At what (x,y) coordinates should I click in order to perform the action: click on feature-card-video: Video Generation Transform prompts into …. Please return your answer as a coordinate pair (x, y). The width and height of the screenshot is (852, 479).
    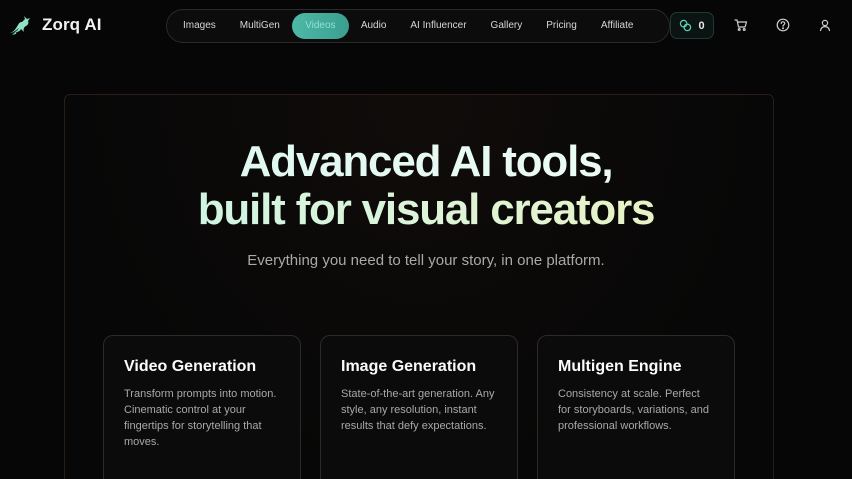
    Looking at the image, I should click on (202, 407).